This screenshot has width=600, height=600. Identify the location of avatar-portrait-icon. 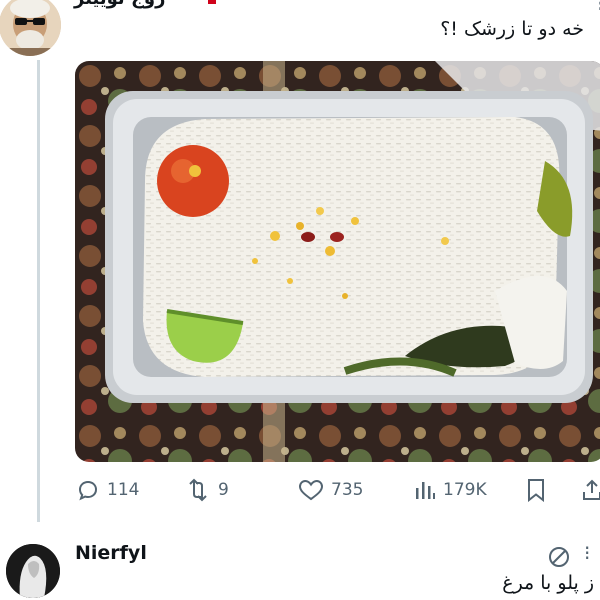
(30, 28).